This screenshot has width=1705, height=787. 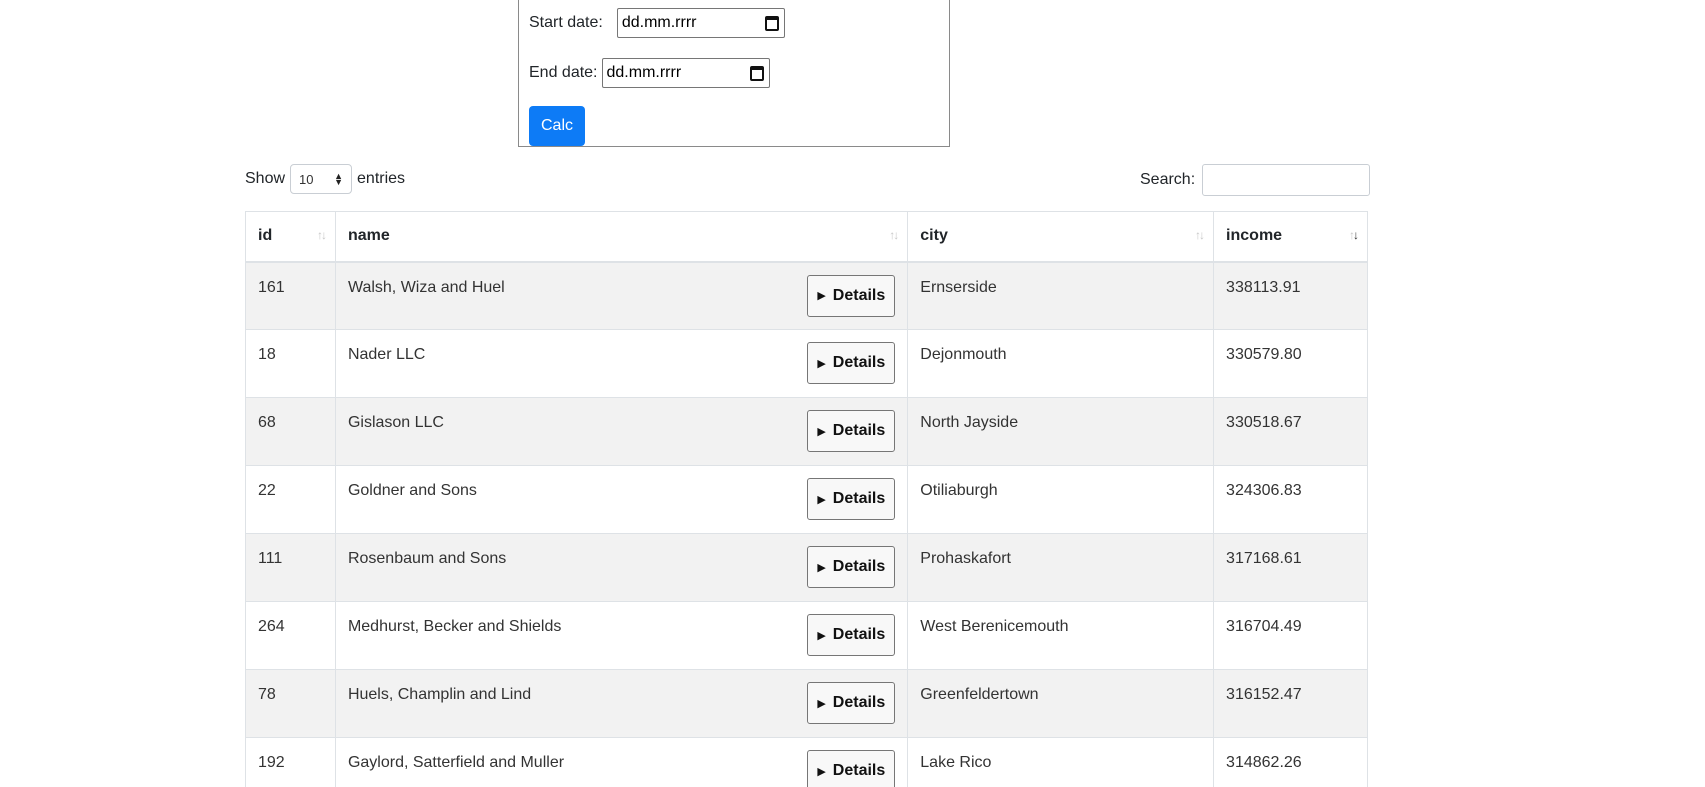 What do you see at coordinates (290, 762) in the screenshot?
I see `cell-id: 192` at bounding box center [290, 762].